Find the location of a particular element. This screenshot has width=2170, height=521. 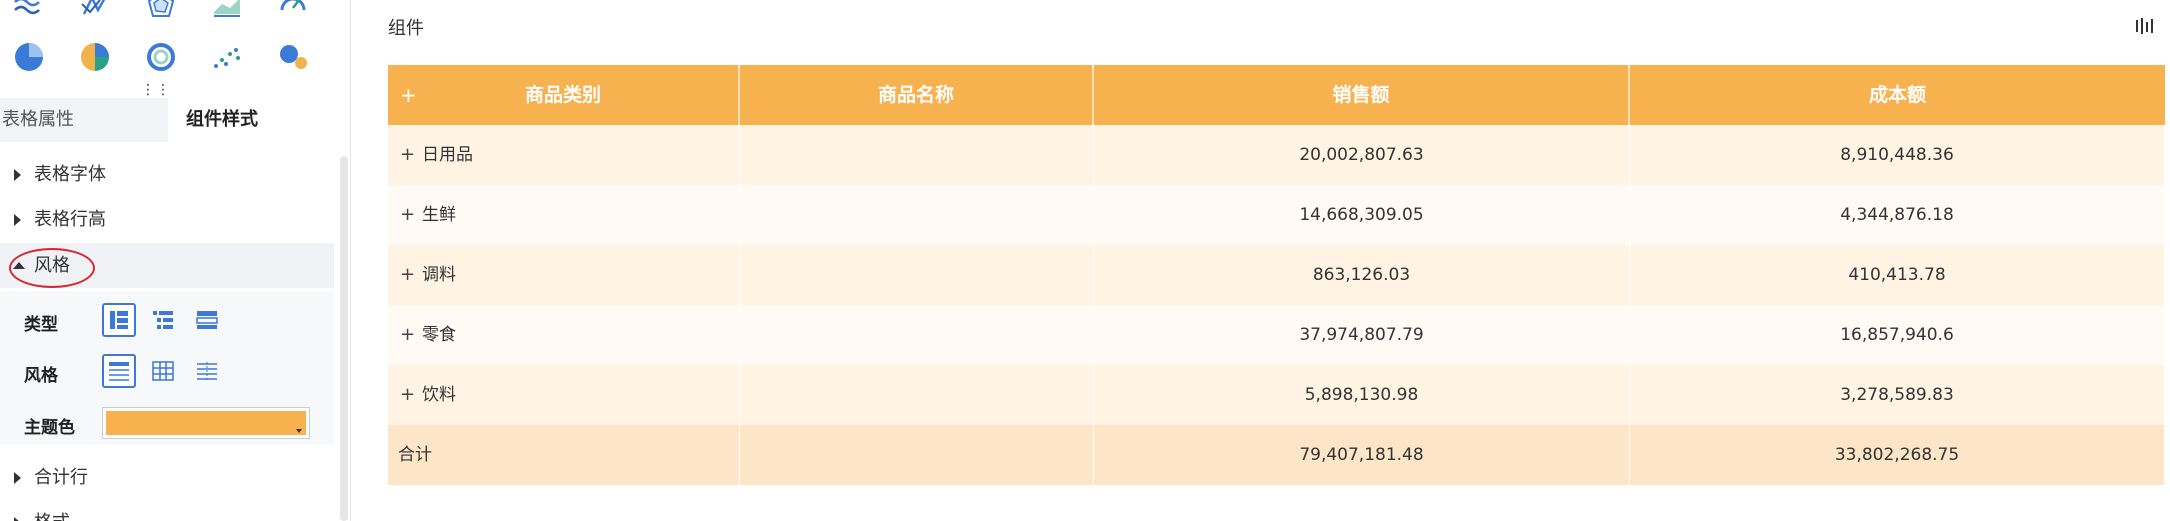

category-cell: + 生鲜 is located at coordinates (564, 215).